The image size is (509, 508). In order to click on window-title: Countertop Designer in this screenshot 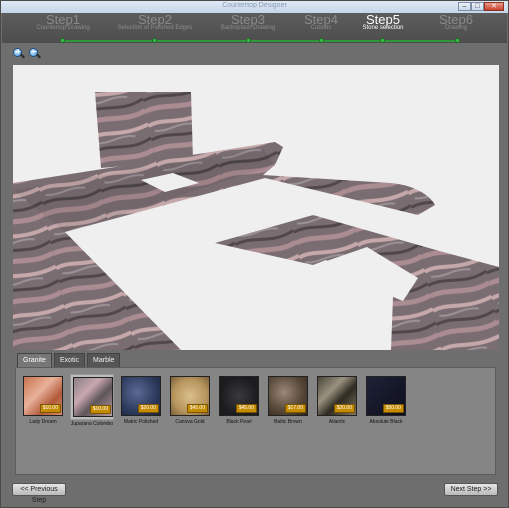, I will do `click(254, 5)`.